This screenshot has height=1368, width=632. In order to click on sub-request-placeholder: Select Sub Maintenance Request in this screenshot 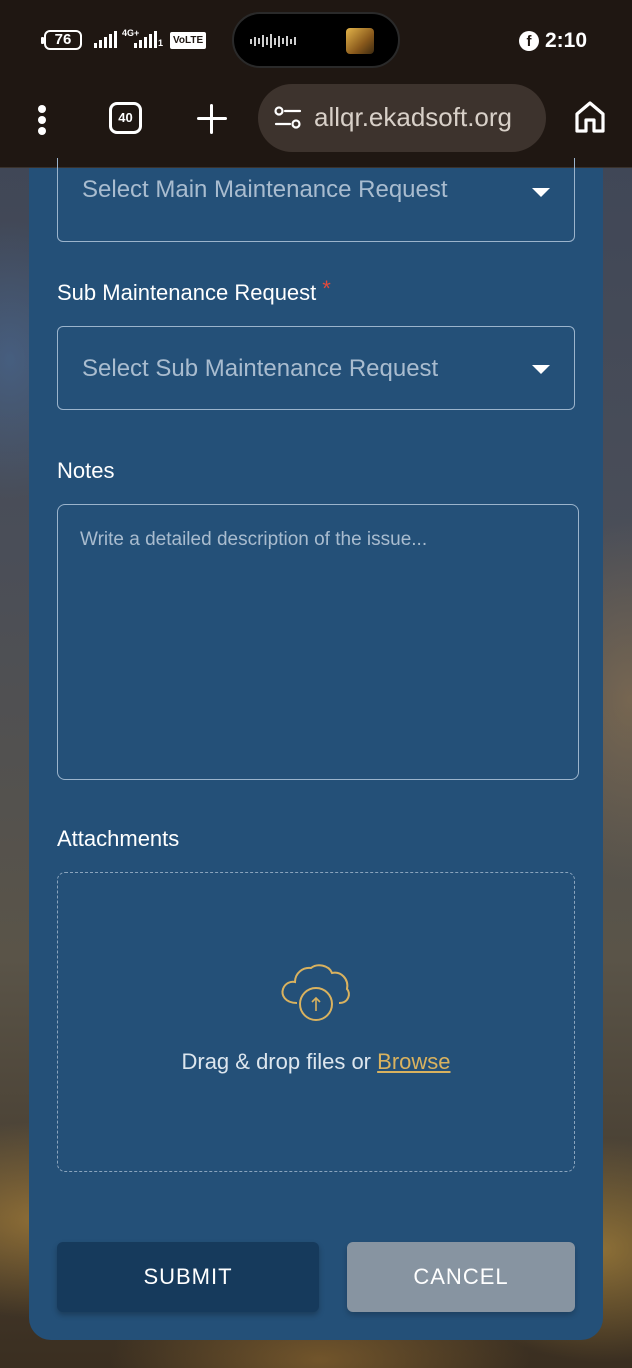, I will do `click(260, 368)`.